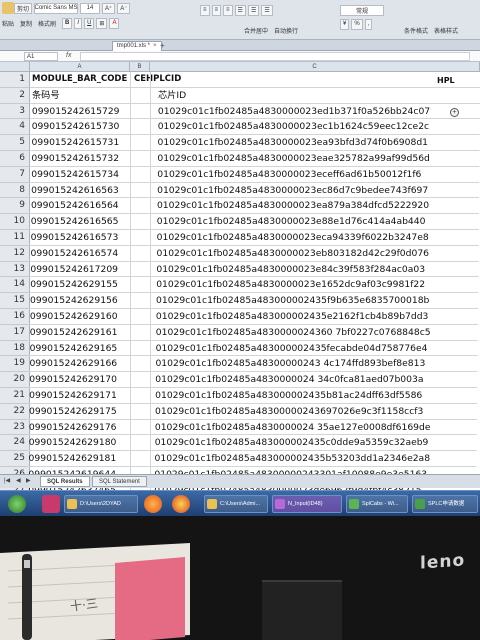  Describe the element at coordinates (307, 504) in the screenshot. I see `taskbar-item-input: N_Input(ID48)` at that location.